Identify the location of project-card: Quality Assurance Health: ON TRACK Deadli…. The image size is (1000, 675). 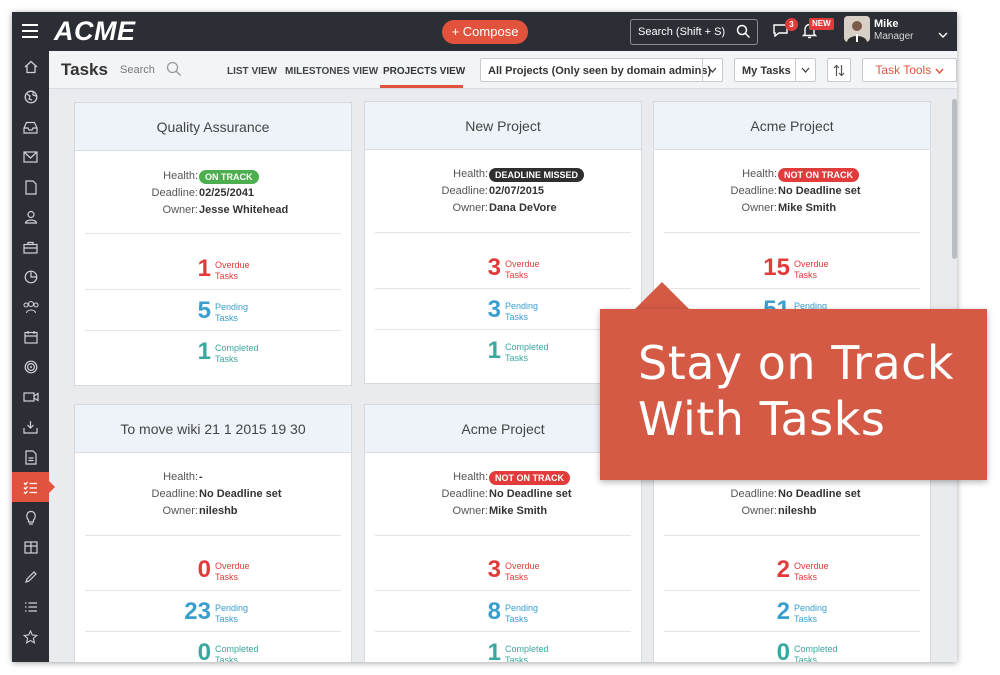
(213, 244).